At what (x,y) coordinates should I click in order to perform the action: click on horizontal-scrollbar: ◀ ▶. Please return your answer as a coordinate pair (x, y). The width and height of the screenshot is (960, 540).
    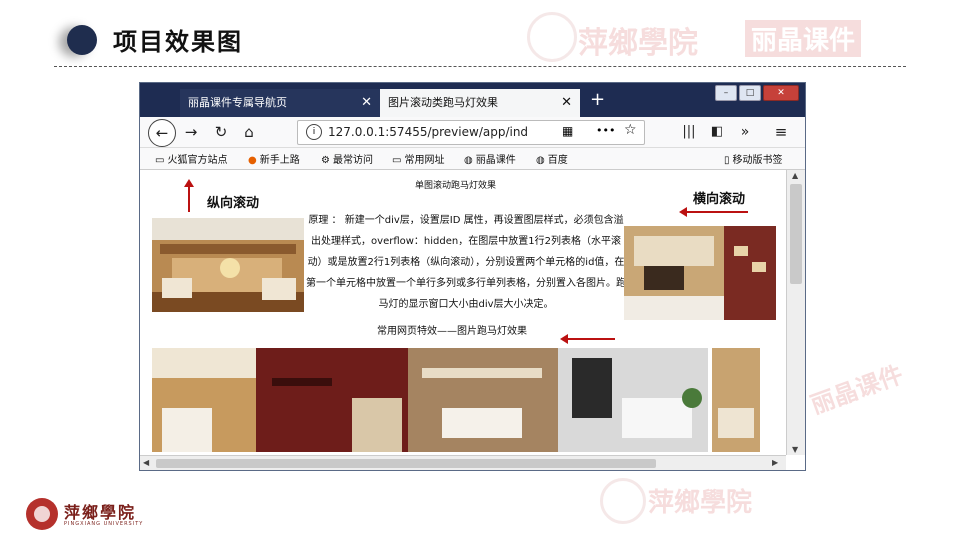
    Looking at the image, I should click on (463, 462).